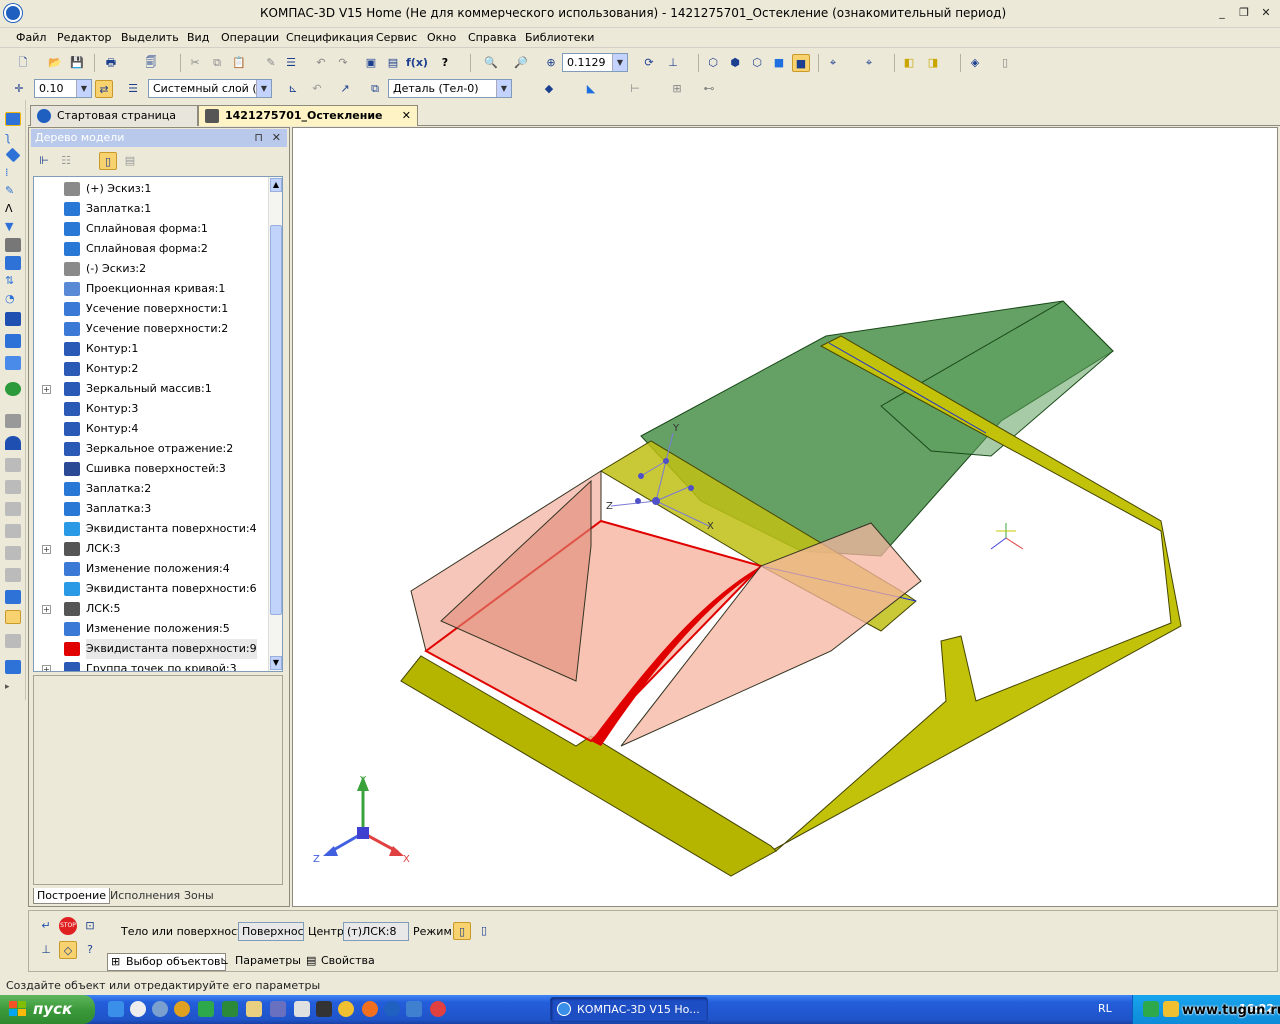 The width and height of the screenshot is (1280, 1024). What do you see at coordinates (13, 421) in the screenshot?
I see `shell-icon` at bounding box center [13, 421].